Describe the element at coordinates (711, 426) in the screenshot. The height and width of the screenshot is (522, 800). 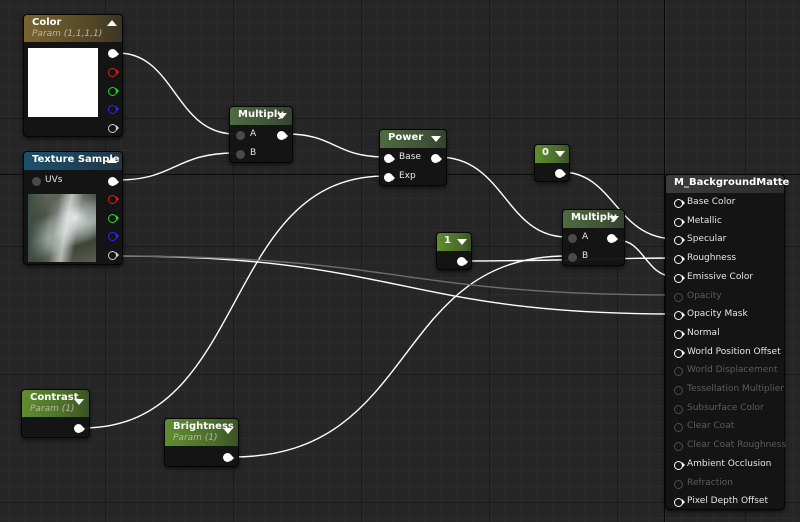
I see `material-input-label: Clear Coat` at that location.